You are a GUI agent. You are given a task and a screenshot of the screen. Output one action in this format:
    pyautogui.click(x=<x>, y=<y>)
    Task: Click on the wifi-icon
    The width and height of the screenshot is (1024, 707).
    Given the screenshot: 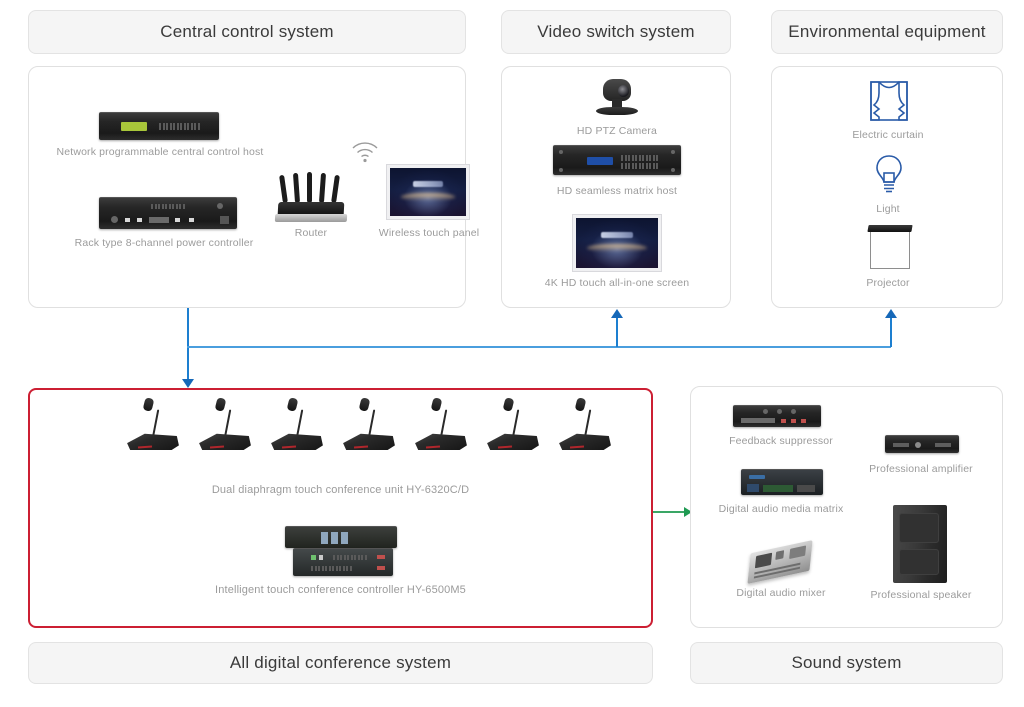 What is the action you would take?
    pyautogui.click(x=365, y=152)
    